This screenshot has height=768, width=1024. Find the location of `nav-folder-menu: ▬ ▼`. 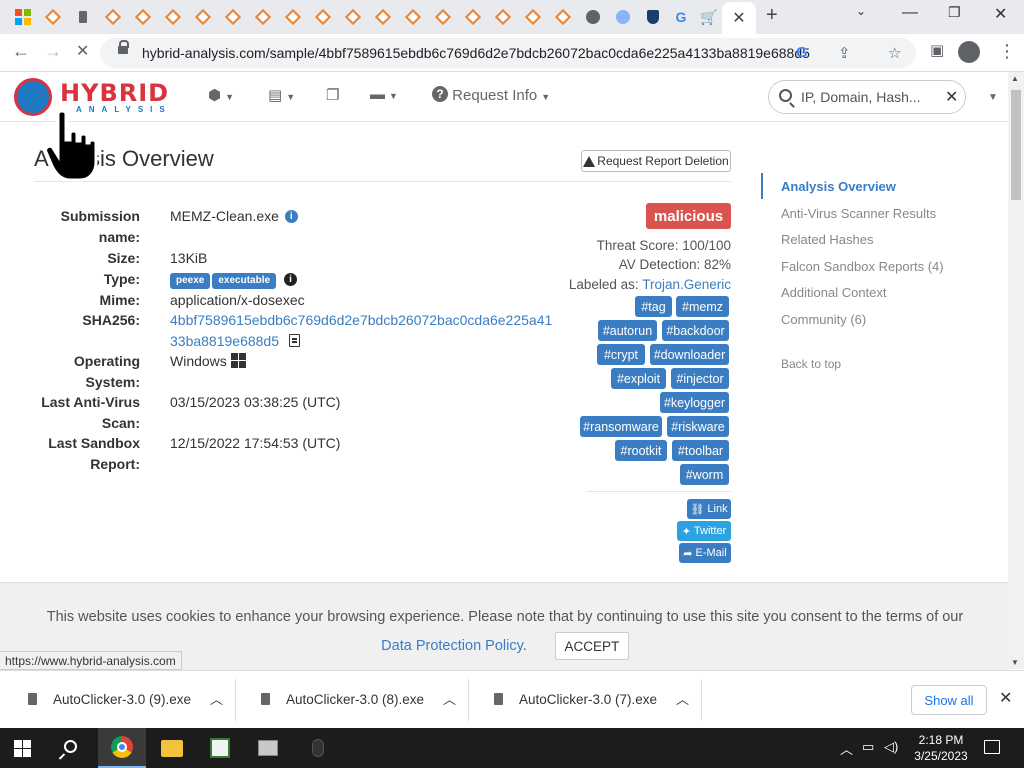

nav-folder-menu: ▬ ▼ is located at coordinates (384, 94).